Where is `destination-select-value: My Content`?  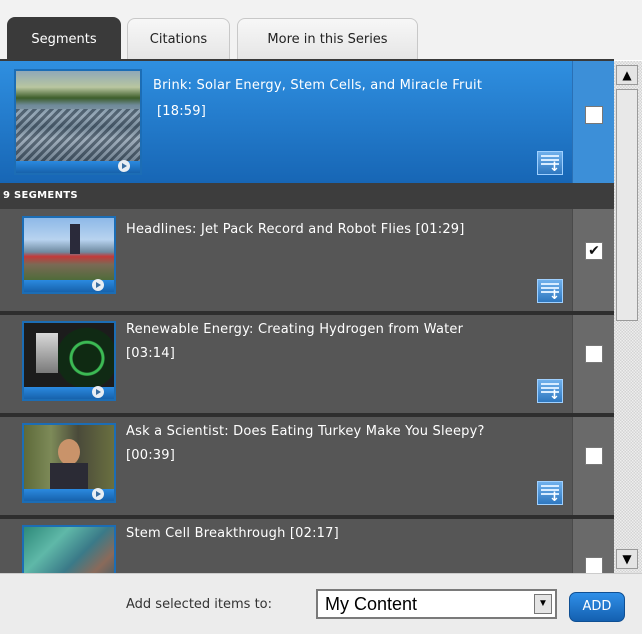 destination-select-value: My Content is located at coordinates (371, 604).